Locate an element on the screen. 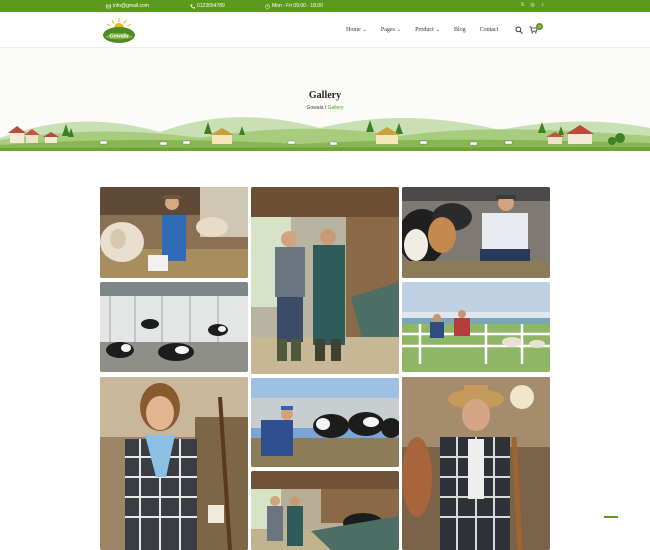 The image size is (650, 550). gallery-image-farmer-with-cows is located at coordinates (174, 232).